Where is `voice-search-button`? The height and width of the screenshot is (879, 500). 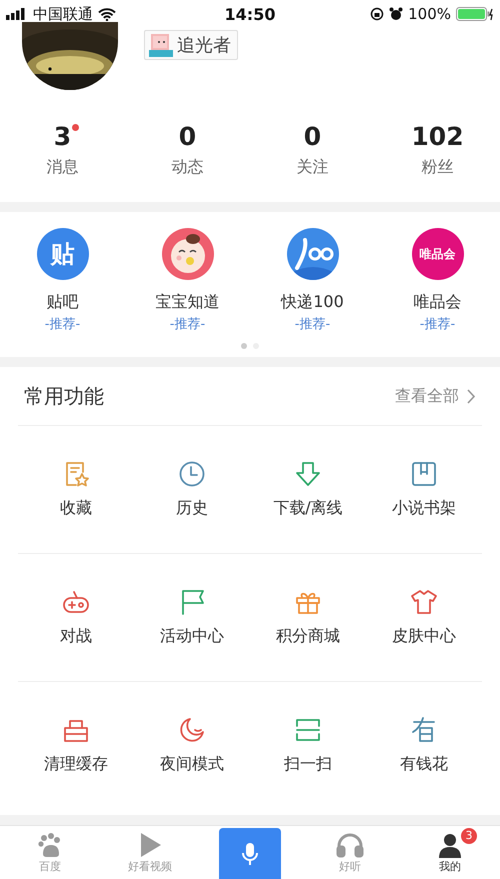
voice-search-button is located at coordinates (250, 853).